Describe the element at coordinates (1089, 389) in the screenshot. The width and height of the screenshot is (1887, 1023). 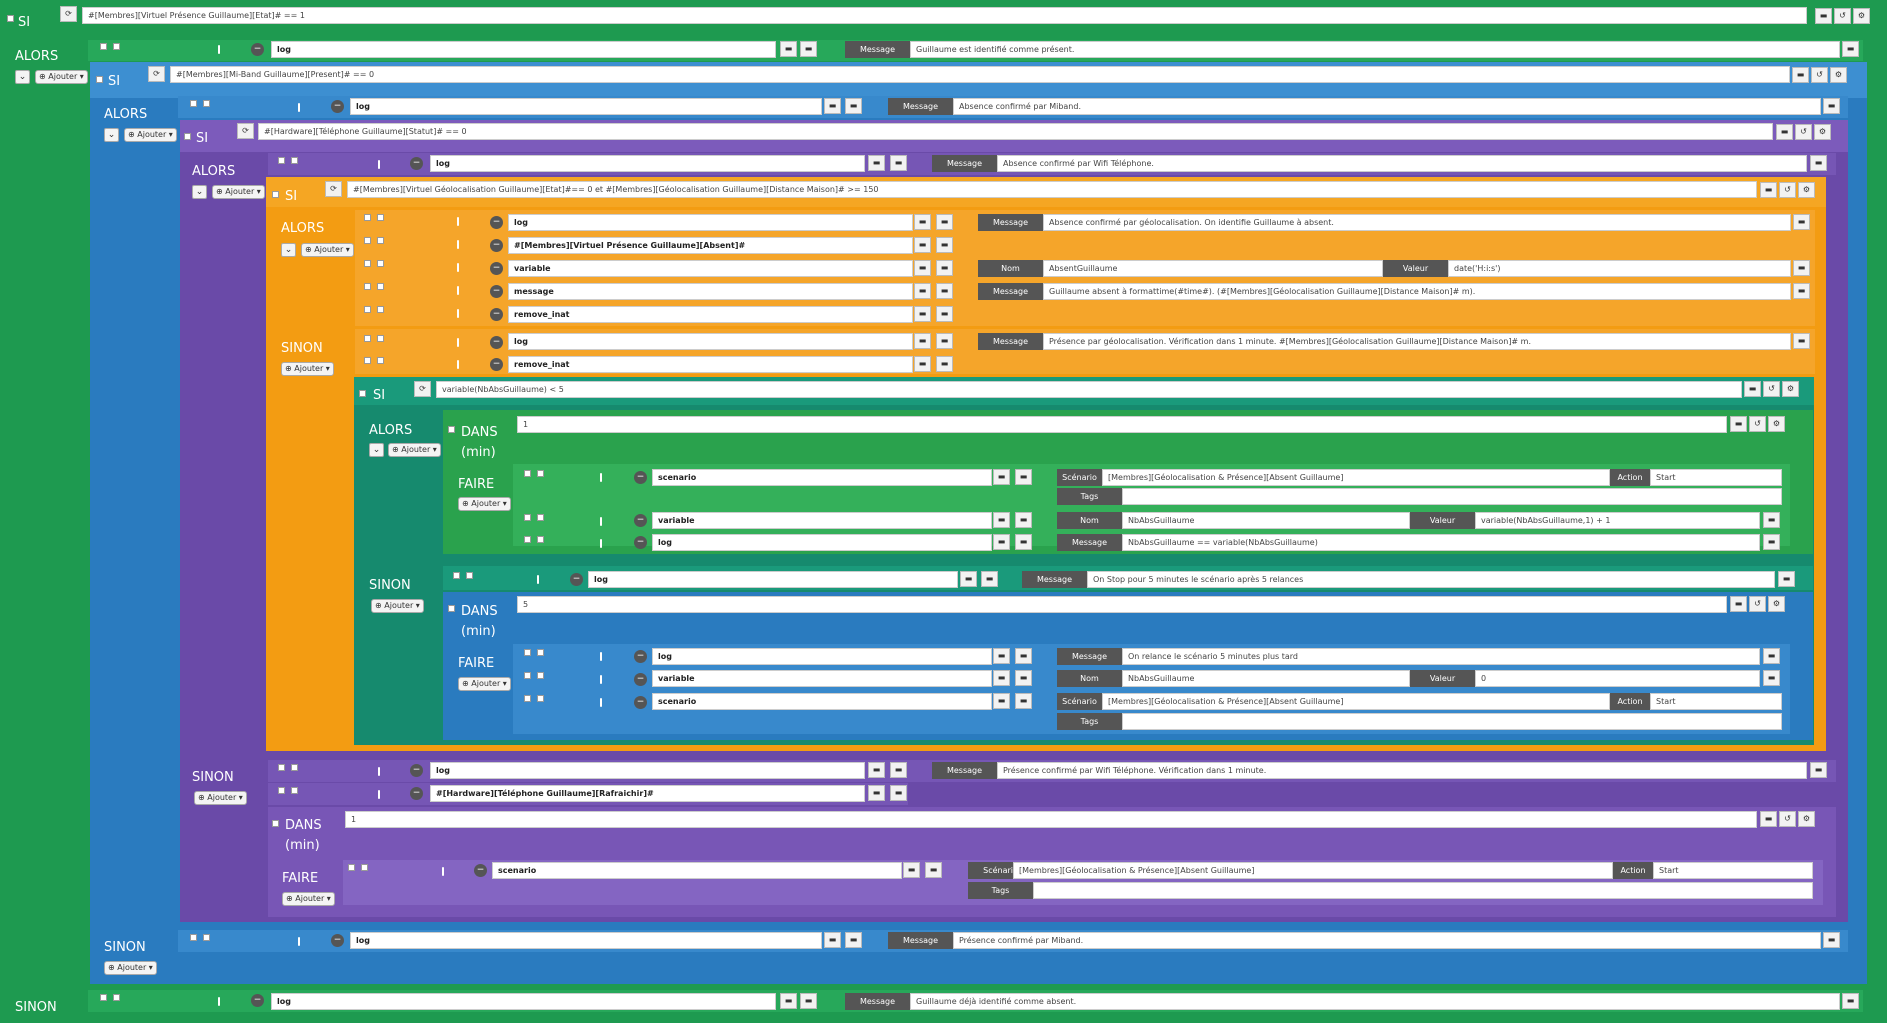
I see `condition-input: variable(NbAbsGuillaume) < 5` at that location.